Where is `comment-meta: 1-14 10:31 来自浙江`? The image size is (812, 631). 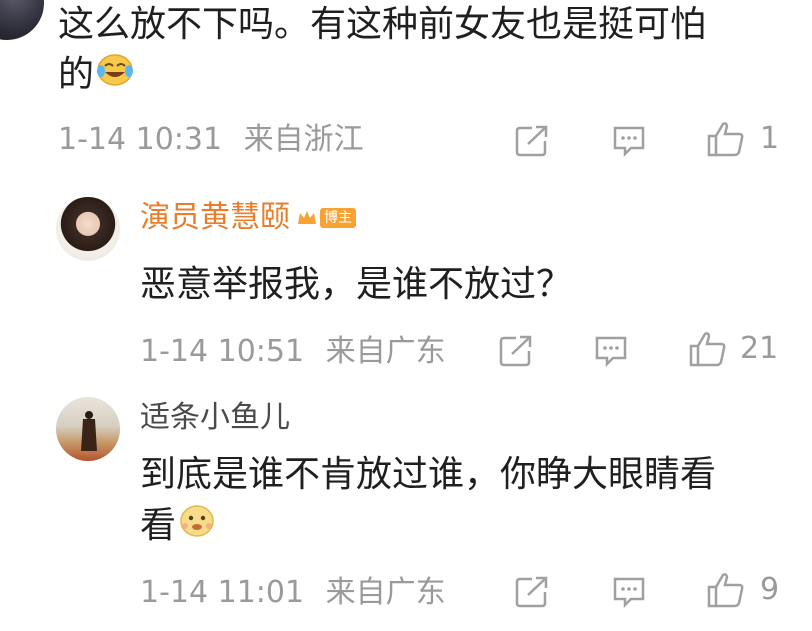 comment-meta: 1-14 10:31 来自浙江 is located at coordinates (211, 140).